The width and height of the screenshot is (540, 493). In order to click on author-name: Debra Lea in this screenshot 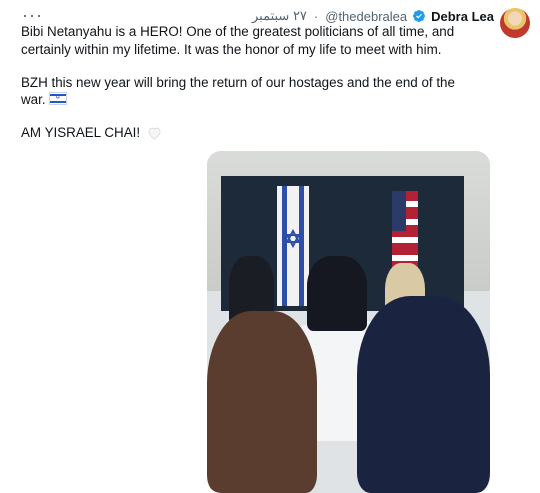, I will do `click(462, 16)`.